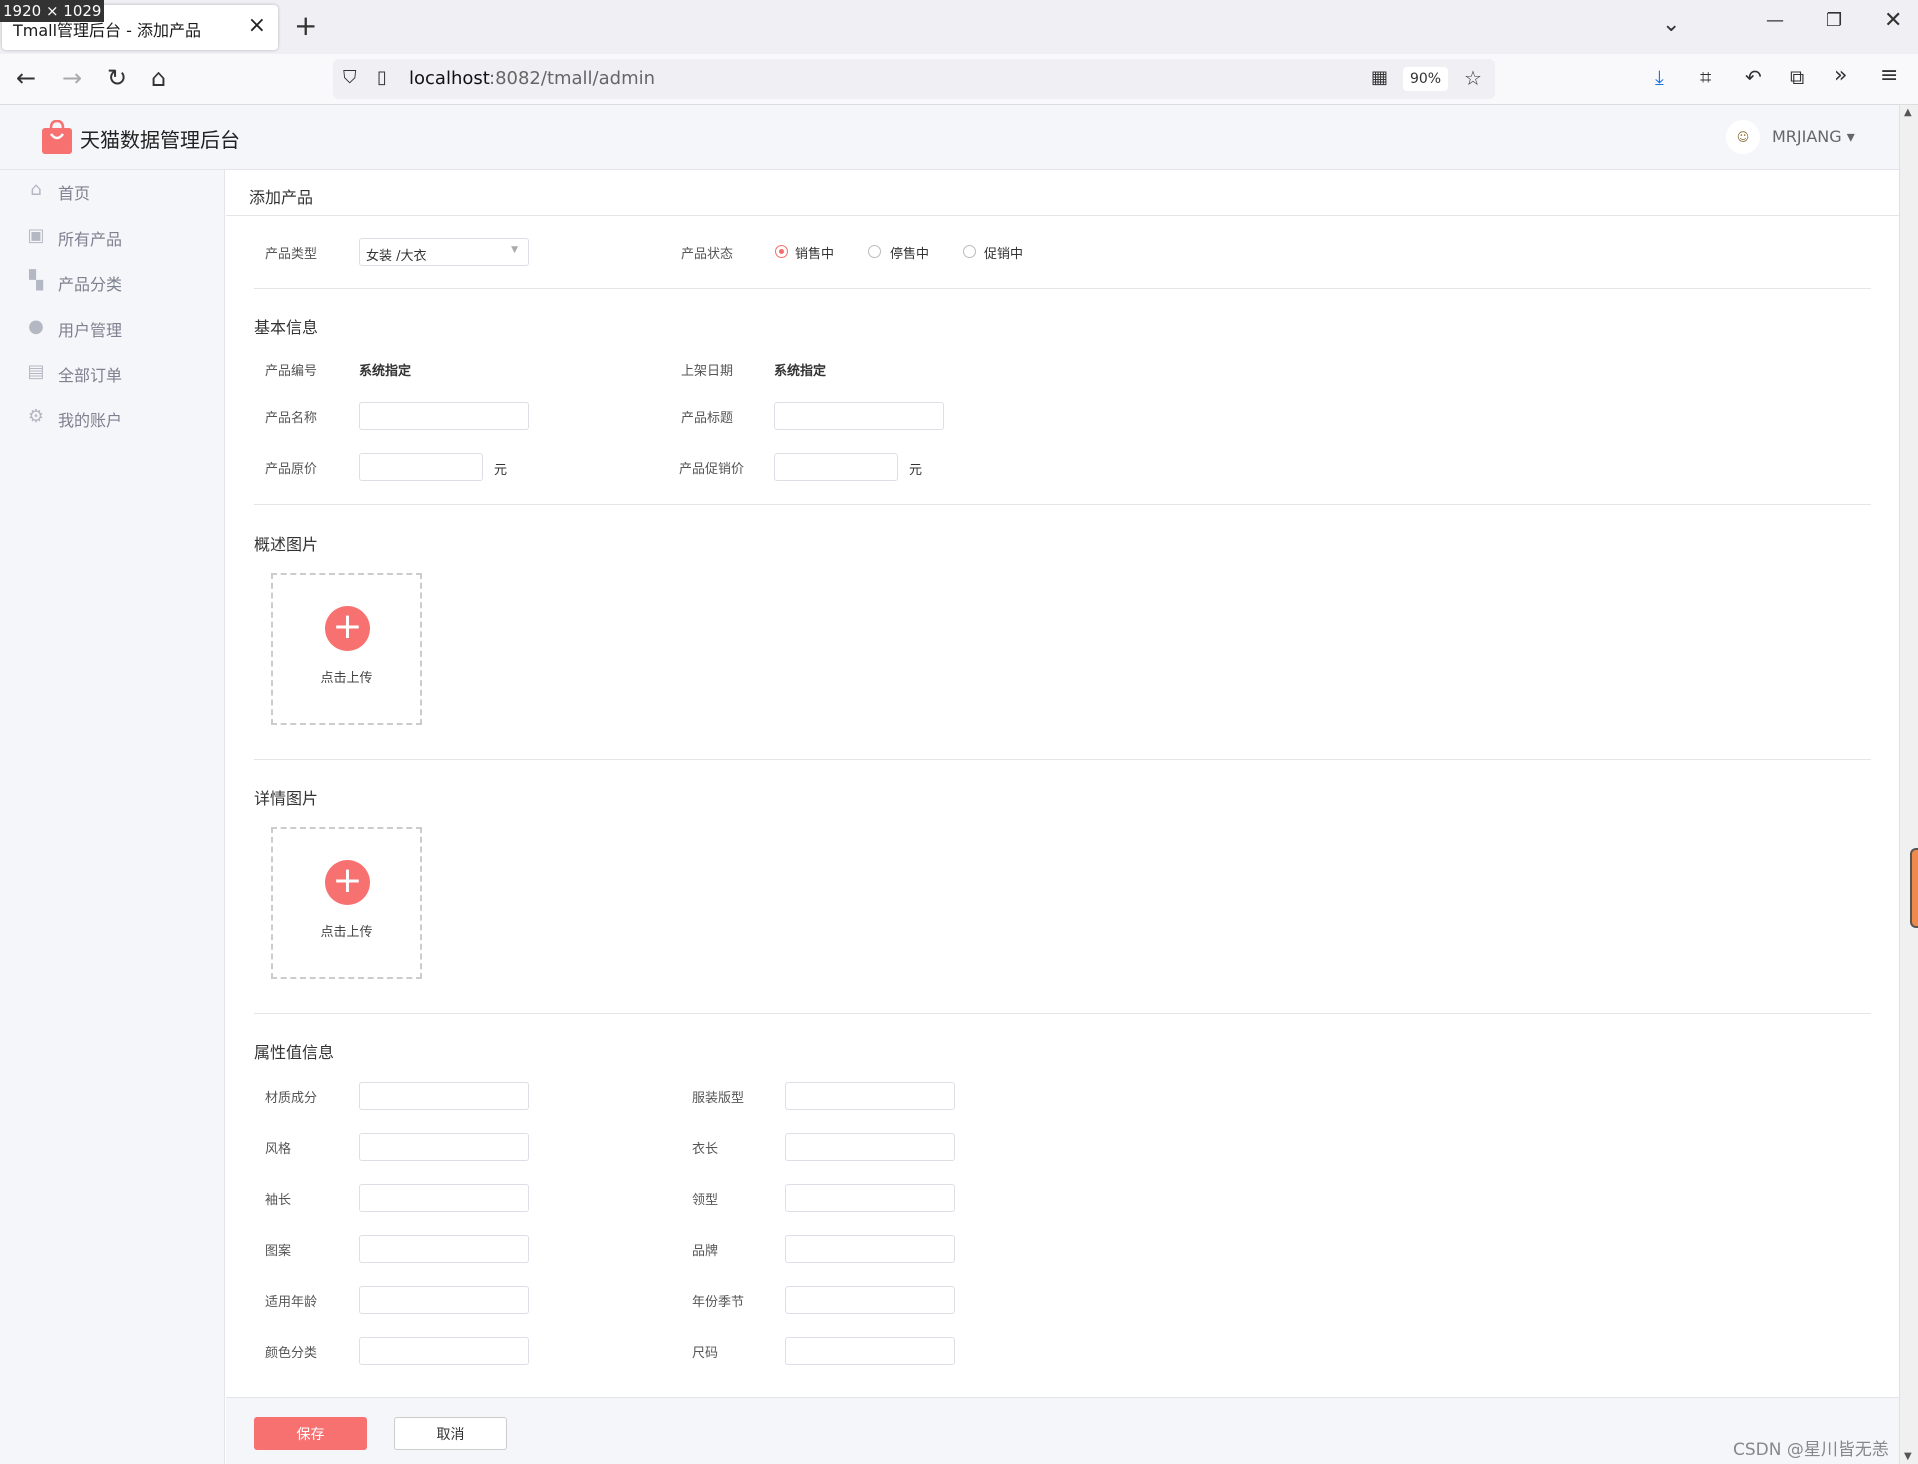  What do you see at coordinates (572, 78) in the screenshot?
I see `url-path: :8082/tmall/admin` at bounding box center [572, 78].